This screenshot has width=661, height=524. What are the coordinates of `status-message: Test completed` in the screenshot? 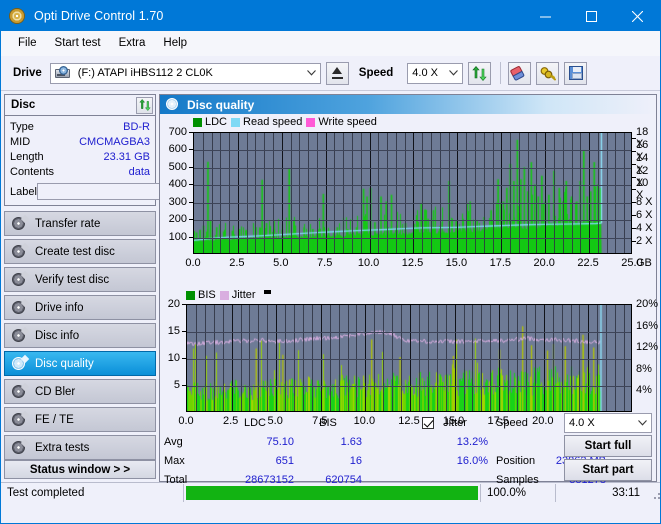 It's located at (46, 493).